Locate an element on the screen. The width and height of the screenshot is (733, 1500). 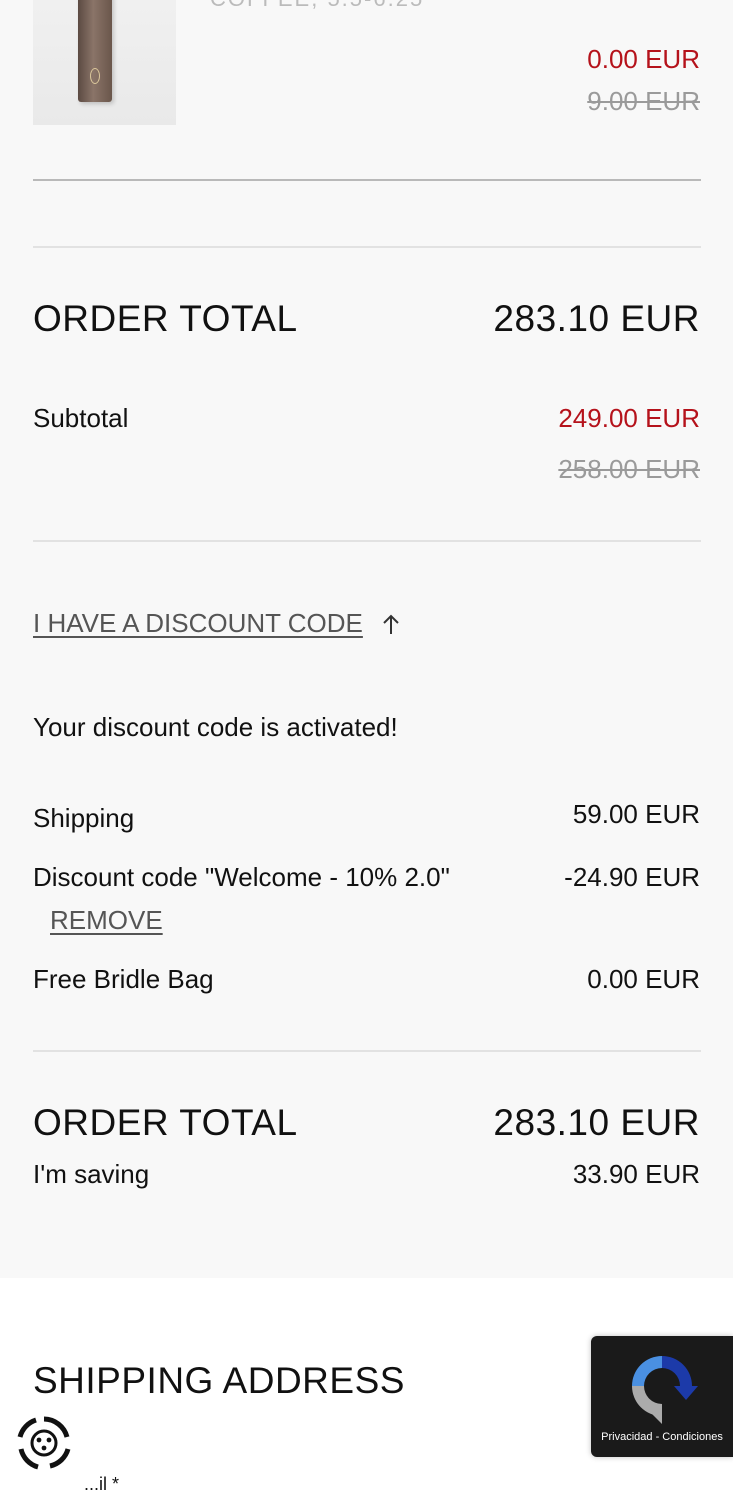
recaptcha-icon is located at coordinates (662, 1386).